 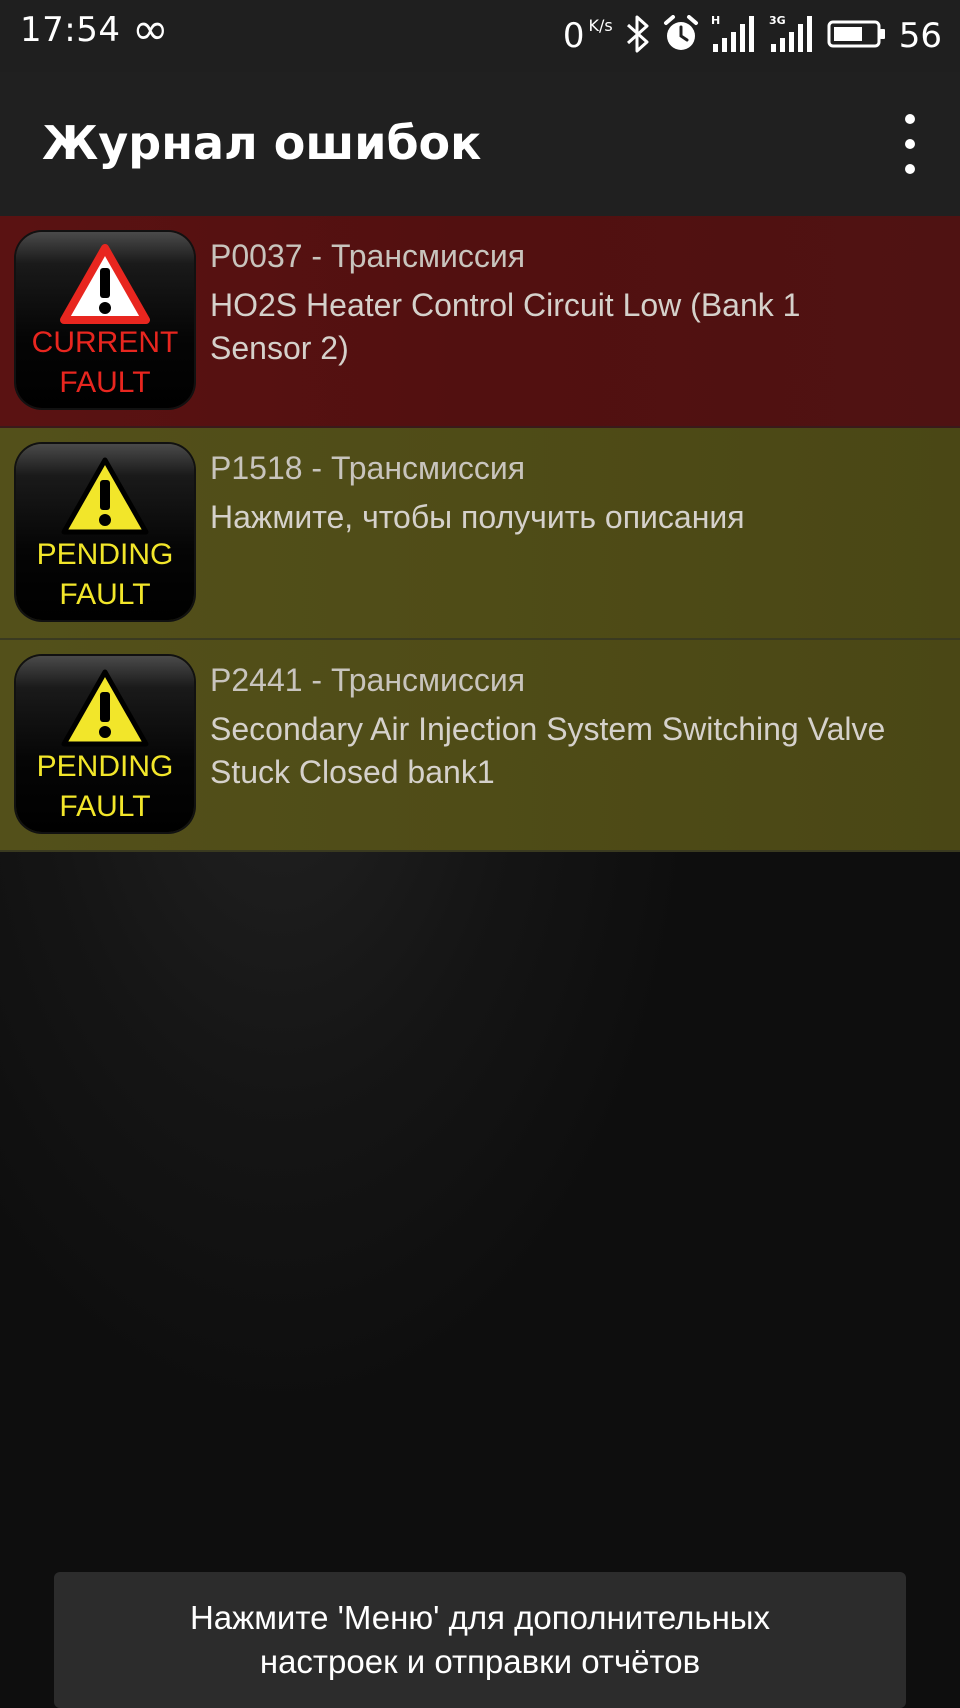 I want to click on current-fault-badge: CURRENT FAULT, so click(x=105, y=320).